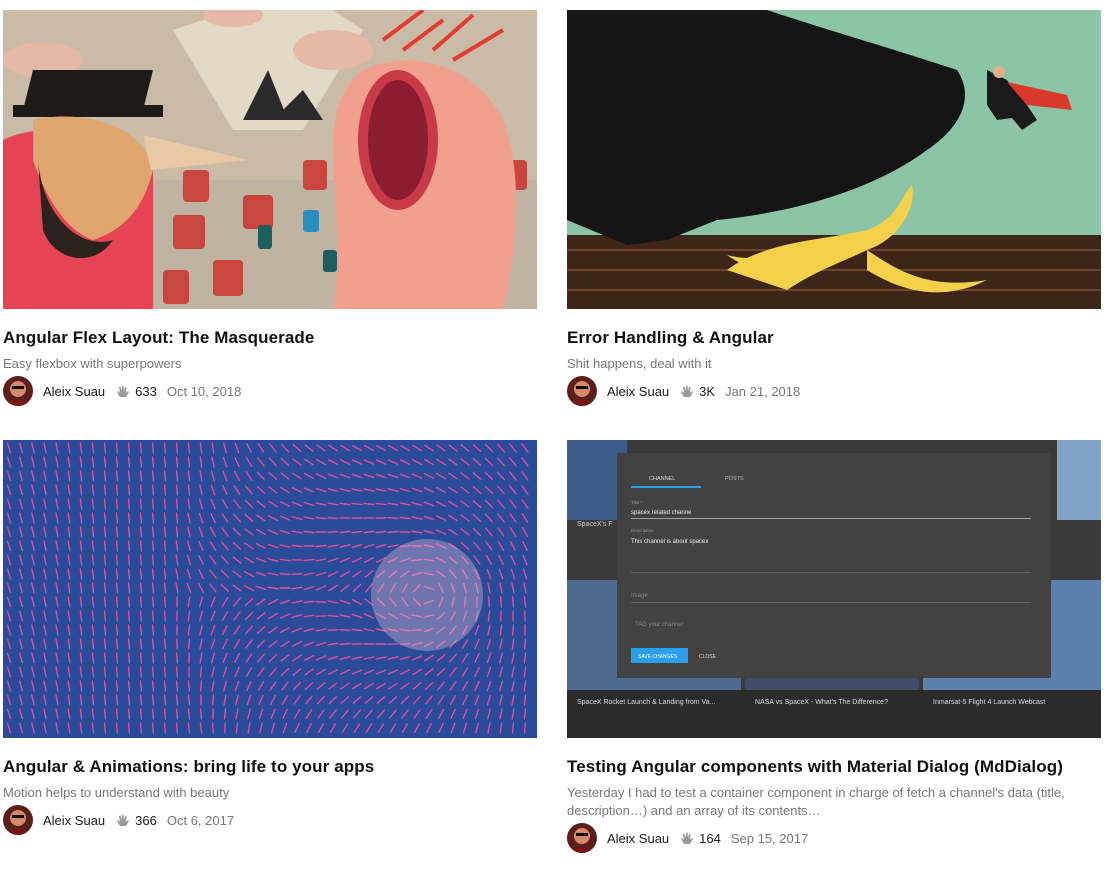  Describe the element at coordinates (427, 595) in the screenshot. I see `highlight-circle` at that location.